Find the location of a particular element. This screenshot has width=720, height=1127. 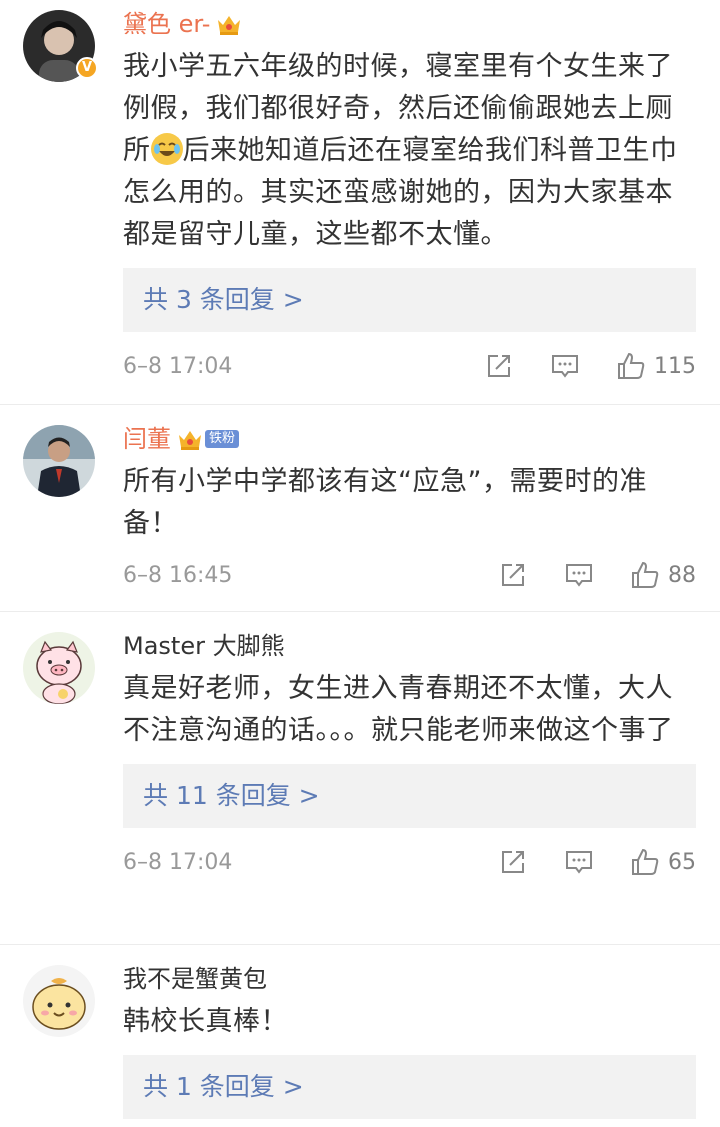

username-text: 闫董 is located at coordinates (147, 439).